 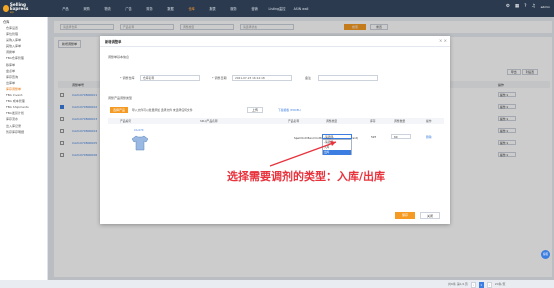 What do you see at coordinates (162, 110) in the screenshot?
I see `import-text: 导入文件可以批量添加 选择文件 未选择任何文件` at bounding box center [162, 110].